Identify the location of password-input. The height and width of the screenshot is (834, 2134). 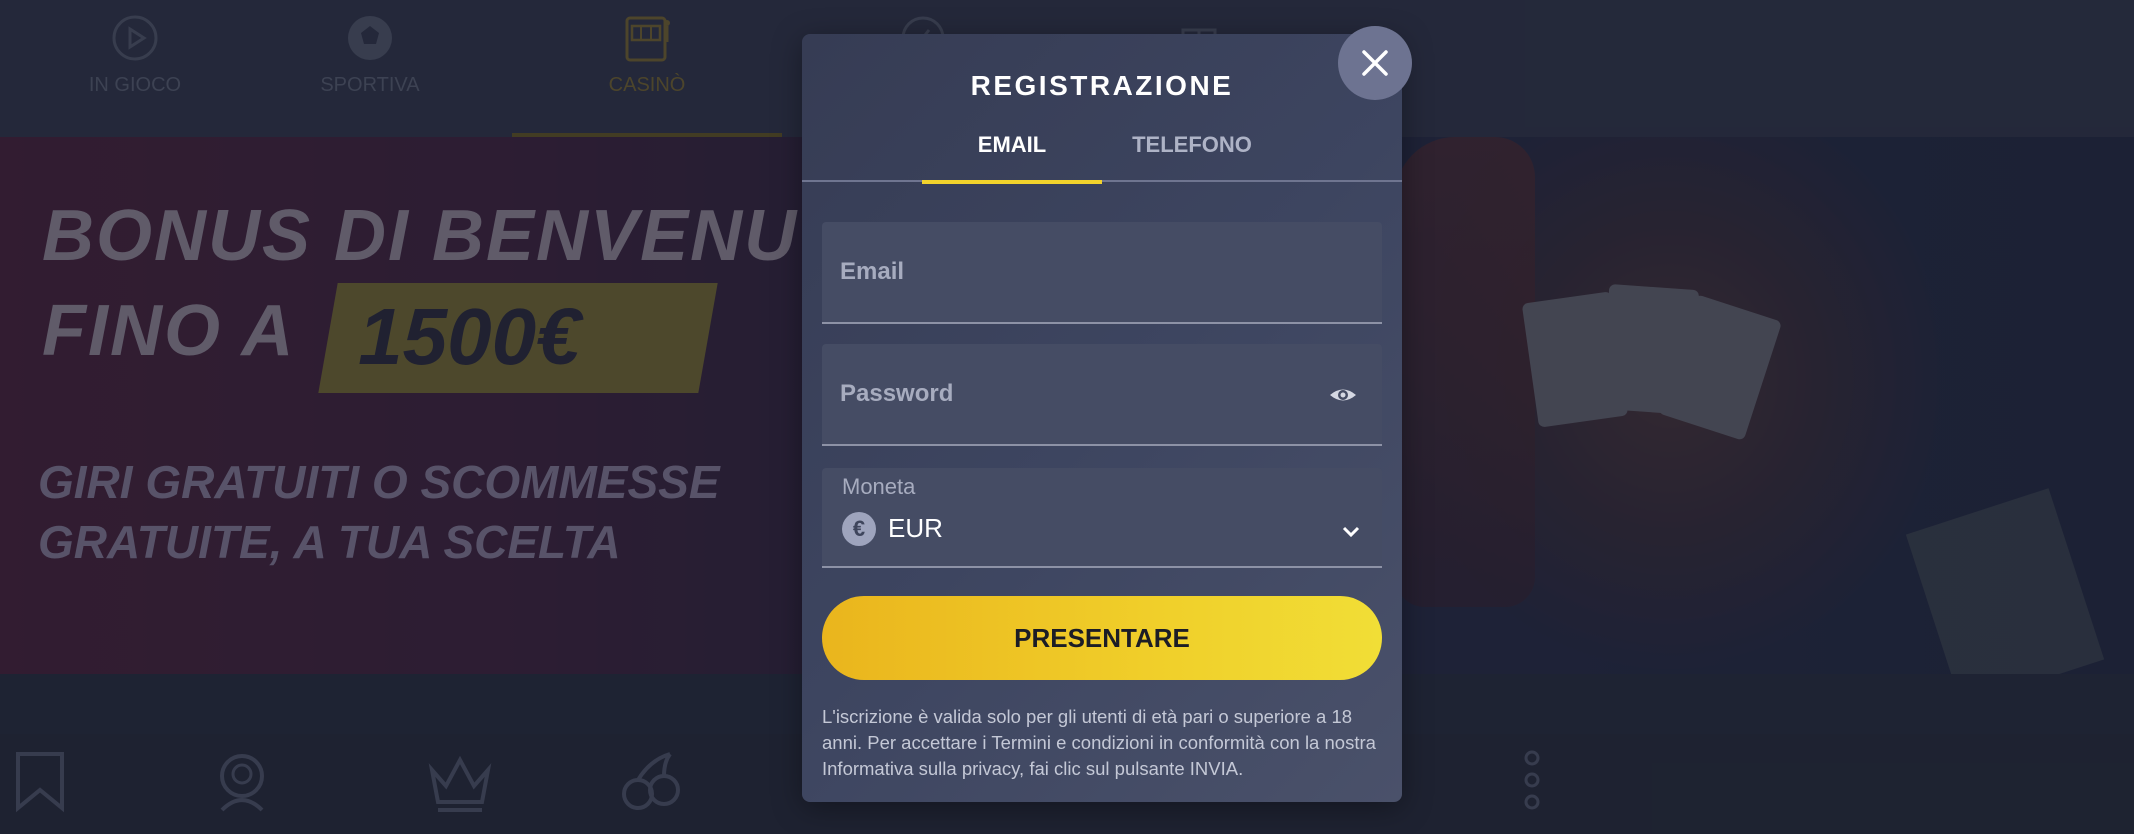
(1080, 394).